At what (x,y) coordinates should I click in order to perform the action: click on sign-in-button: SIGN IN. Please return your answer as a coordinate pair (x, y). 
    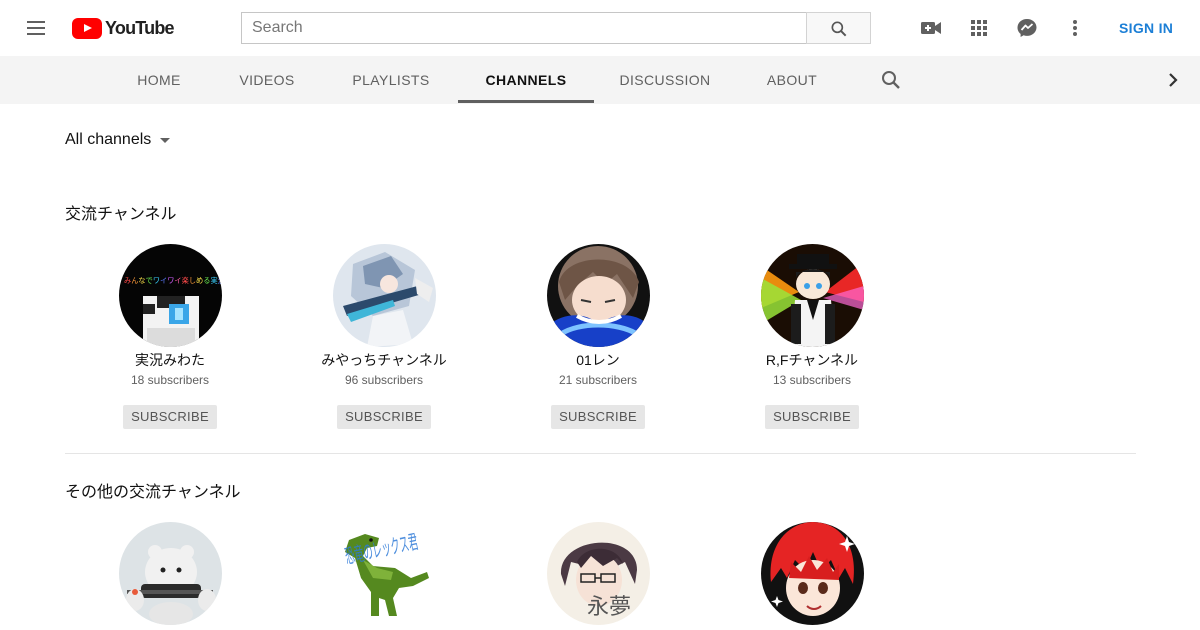
    Looking at the image, I should click on (1146, 28).